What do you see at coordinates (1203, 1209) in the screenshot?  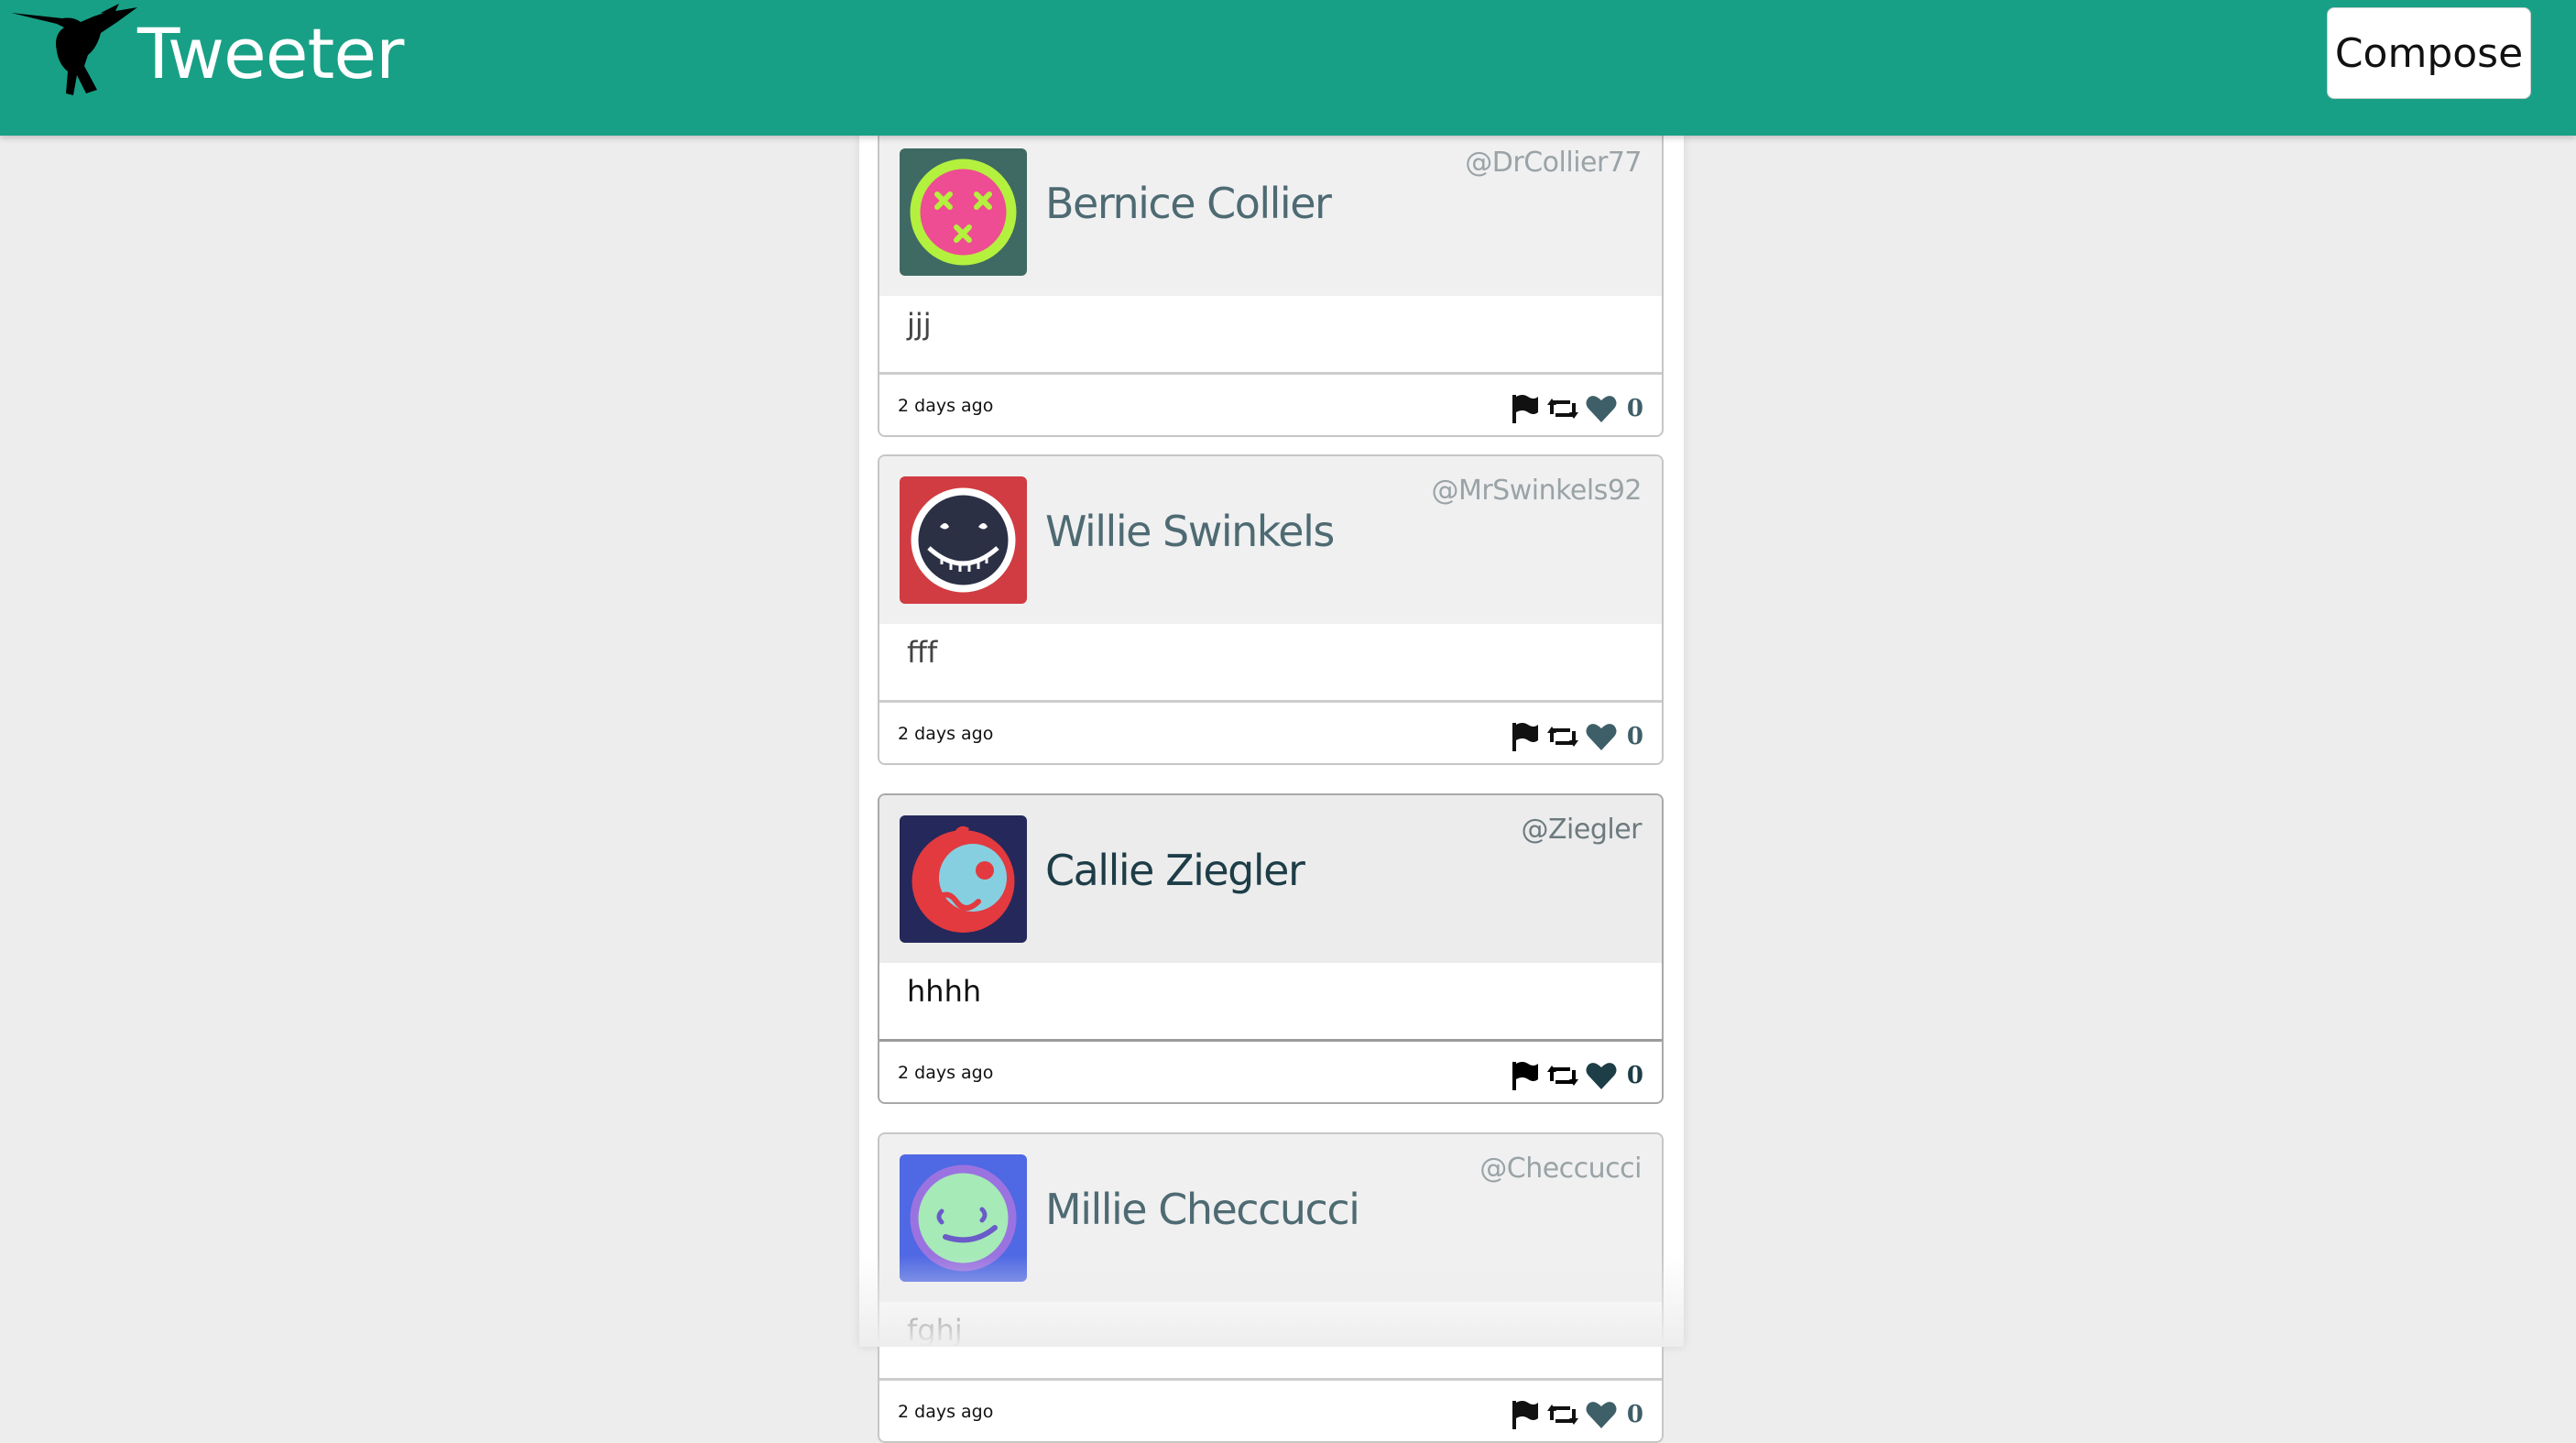 I see `user-name: Millie Checcucci` at bounding box center [1203, 1209].